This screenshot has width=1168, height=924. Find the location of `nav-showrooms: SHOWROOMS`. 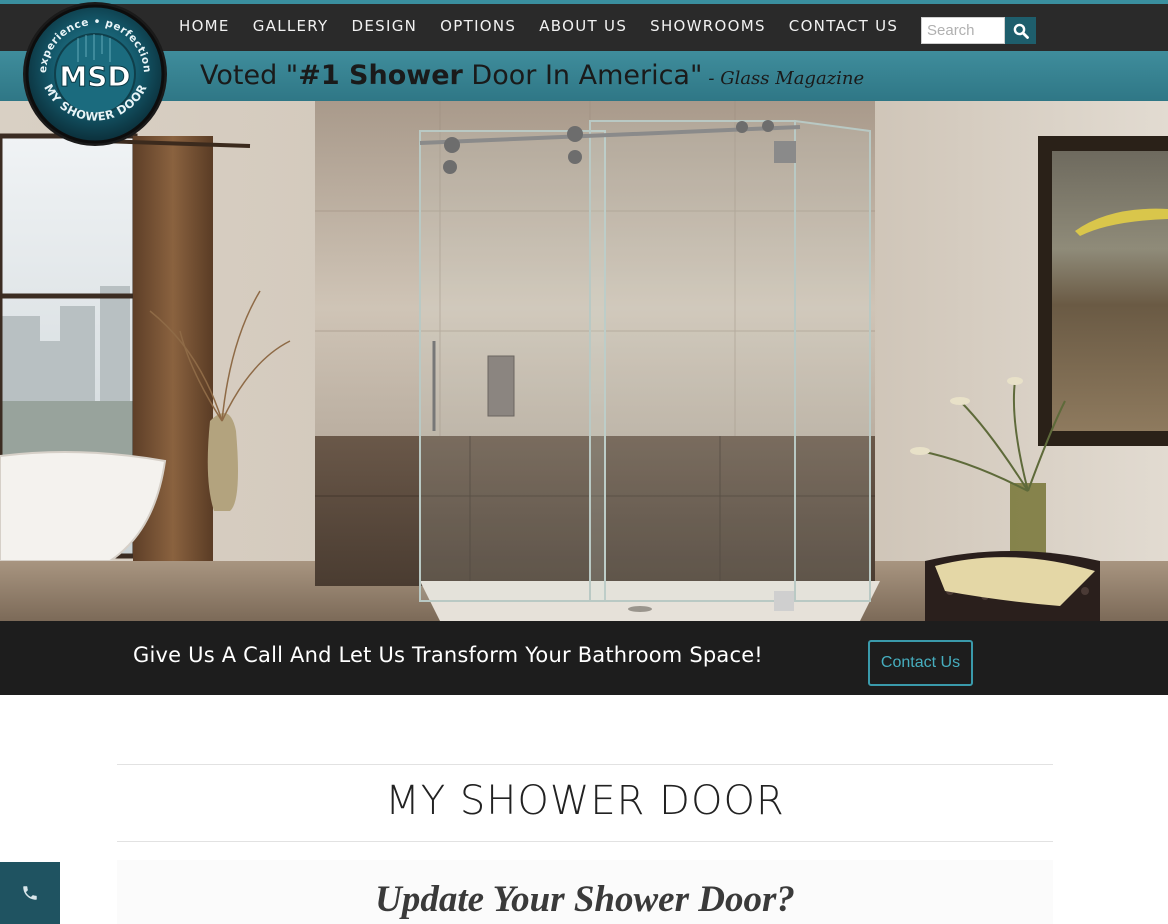

nav-showrooms: SHOWROOMS is located at coordinates (708, 26).